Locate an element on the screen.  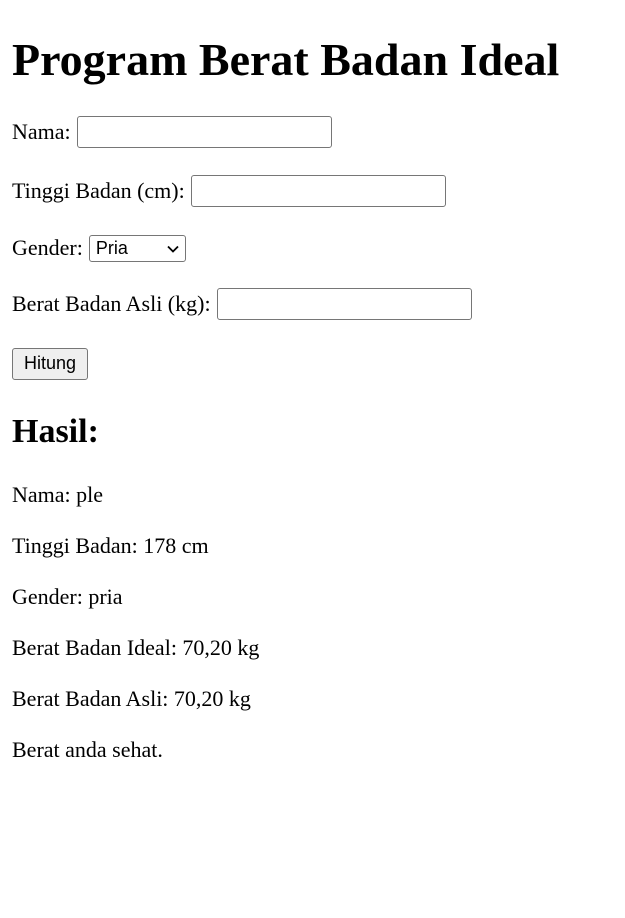
weight-input is located at coordinates (344, 304).